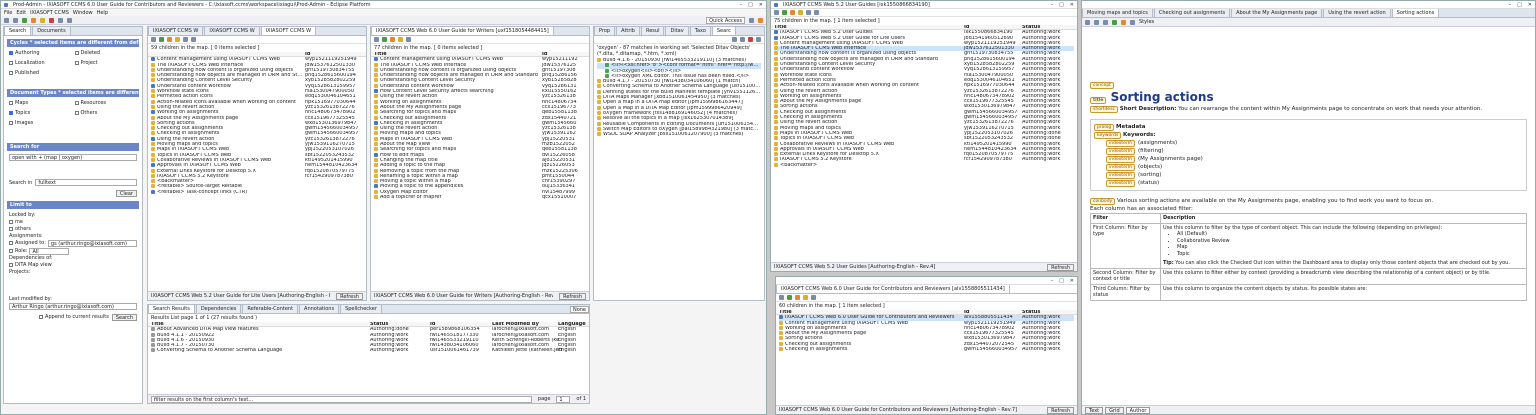 This screenshot has width=1536, height=415. Describe the element at coordinates (1308, 209) in the screenshot. I see `each-column-paragraph: Each column has an associated filter:` at that location.